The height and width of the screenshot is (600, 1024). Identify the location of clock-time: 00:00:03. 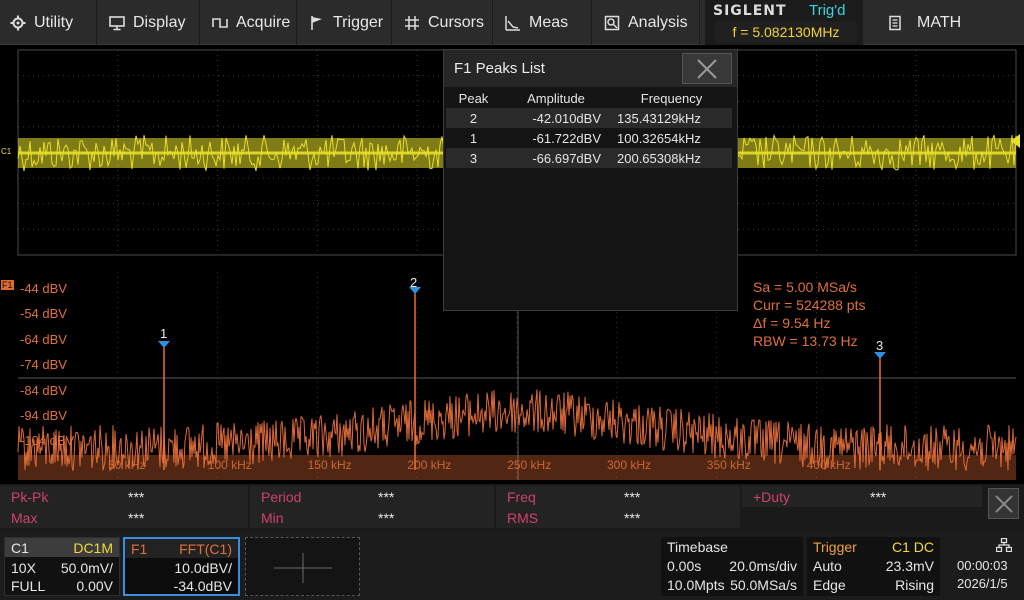
(982, 565).